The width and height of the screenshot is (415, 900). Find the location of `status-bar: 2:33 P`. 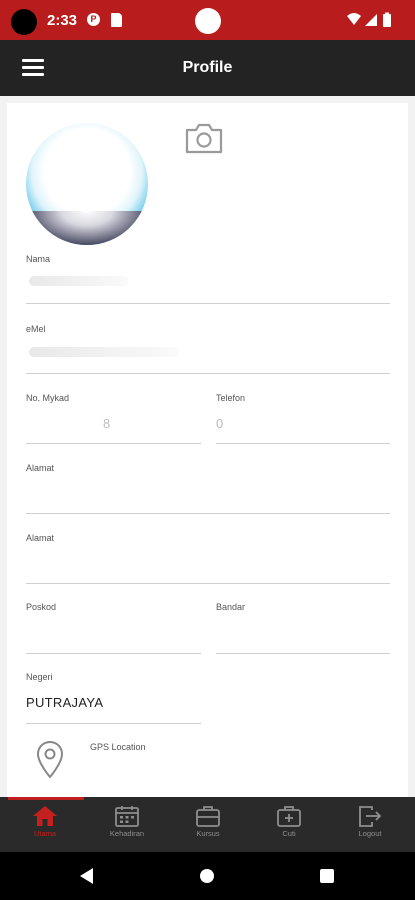

status-bar: 2:33 P is located at coordinates (207, 20).